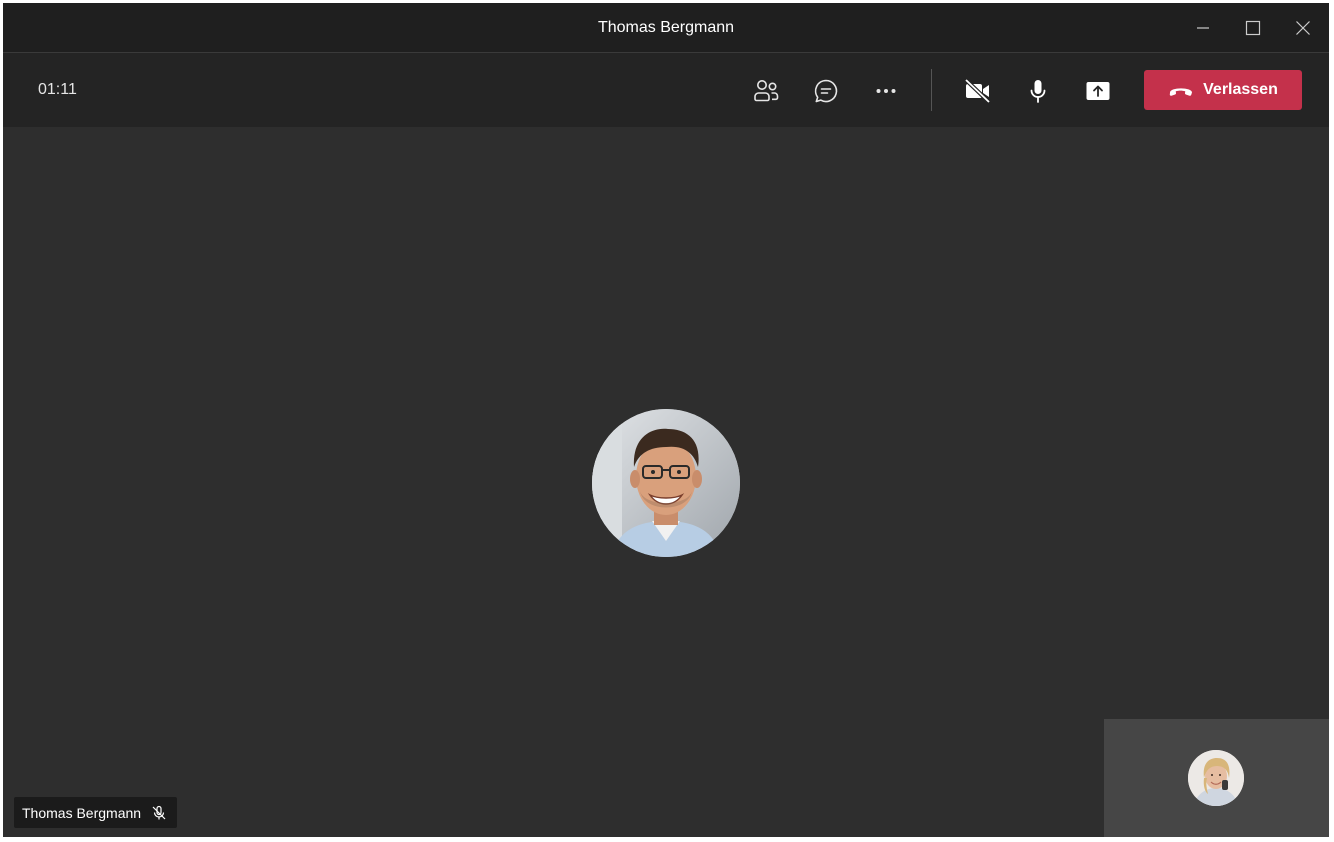 This screenshot has height=842, width=1334. I want to click on chat-button, so click(826, 91).